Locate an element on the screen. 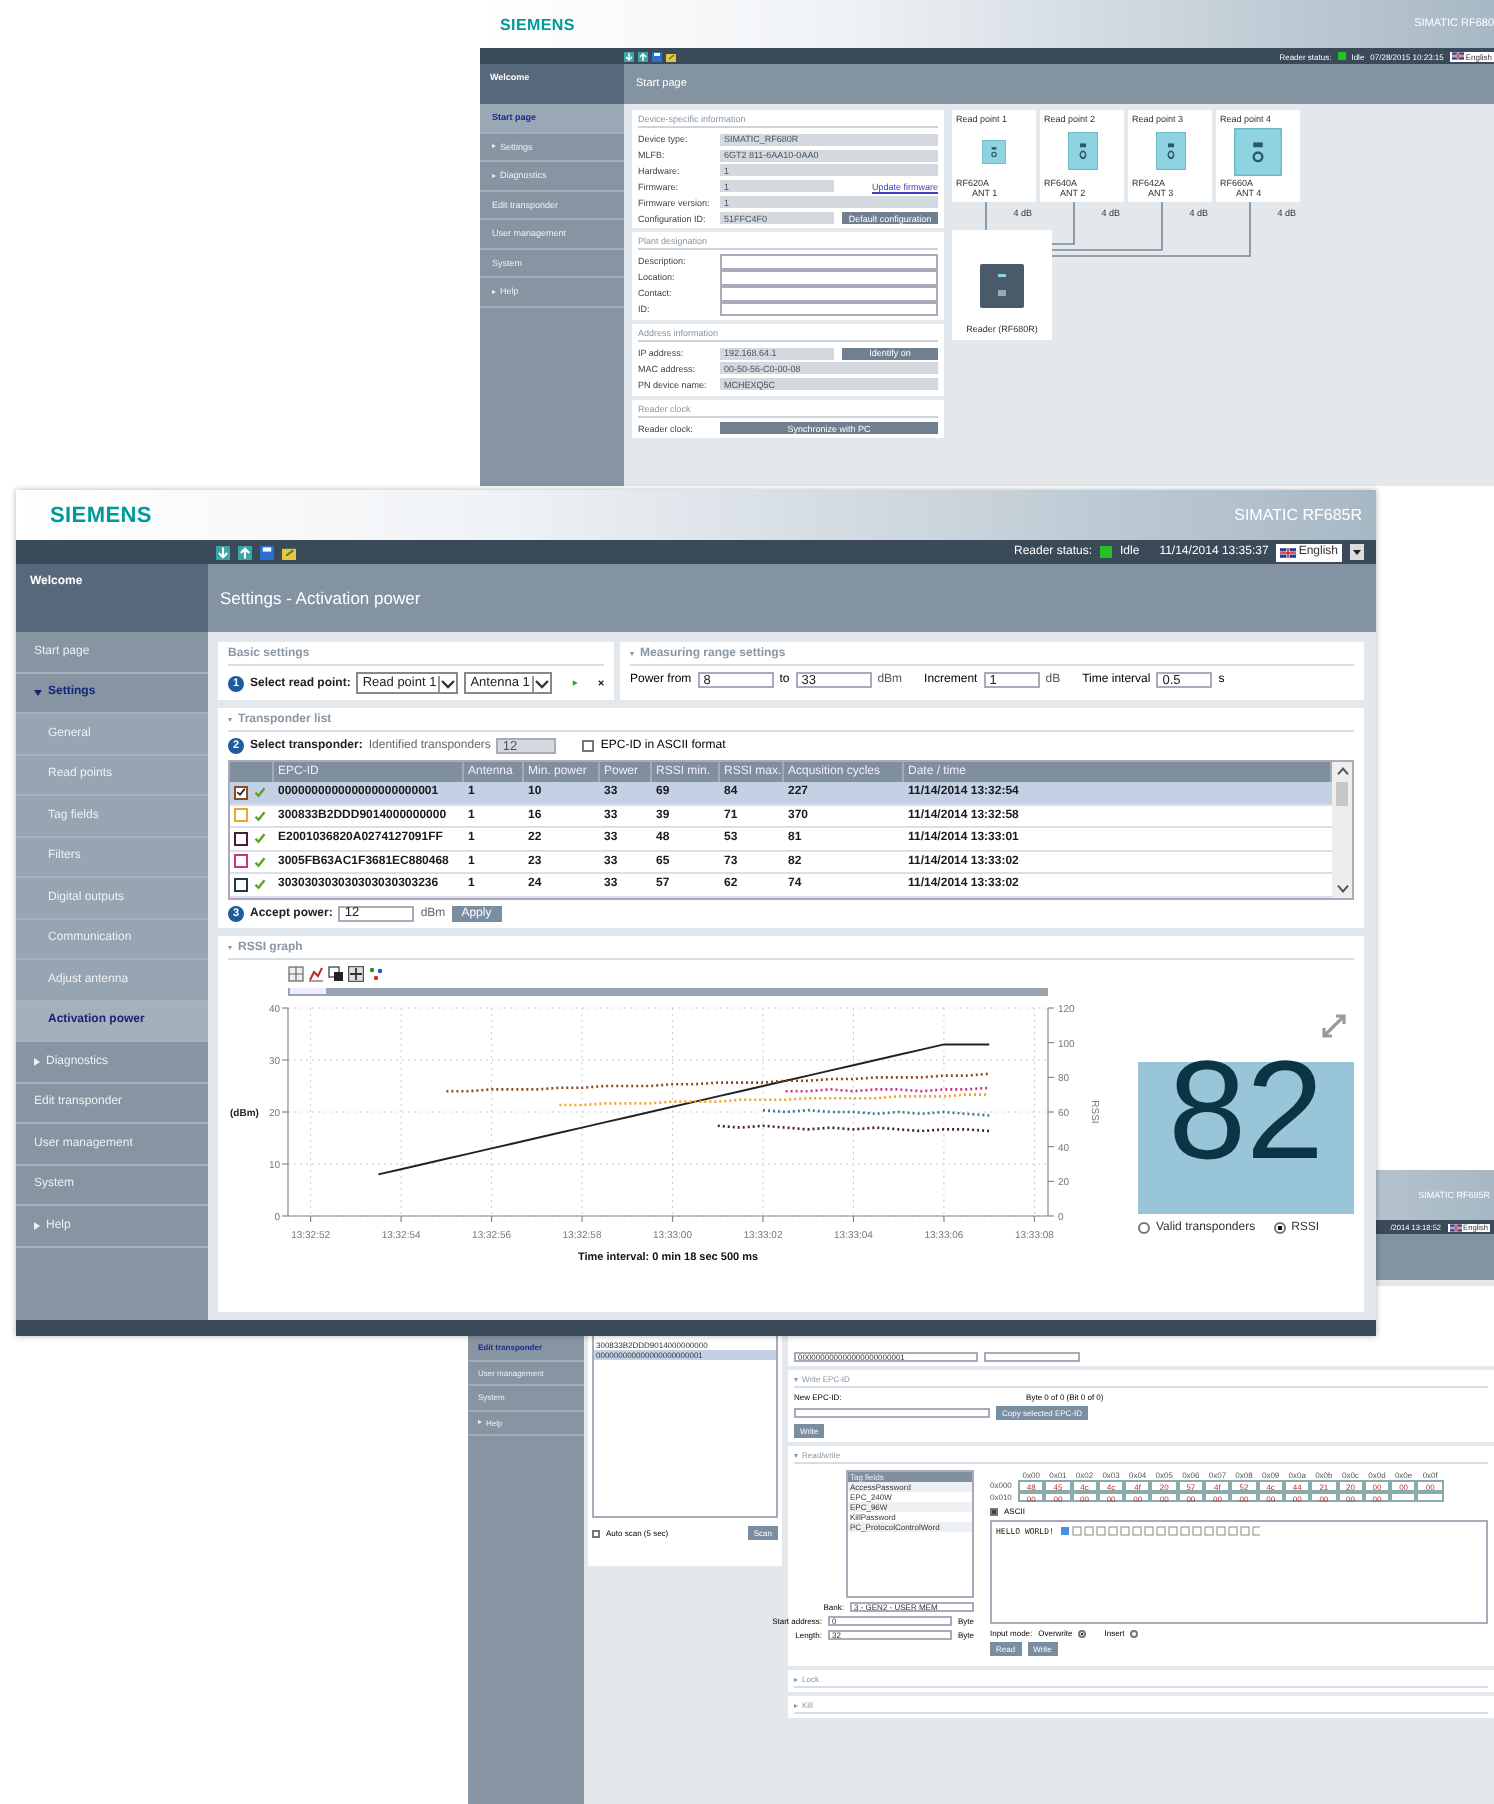 The image size is (1494, 1804). export-icon is located at coordinates (336, 973).